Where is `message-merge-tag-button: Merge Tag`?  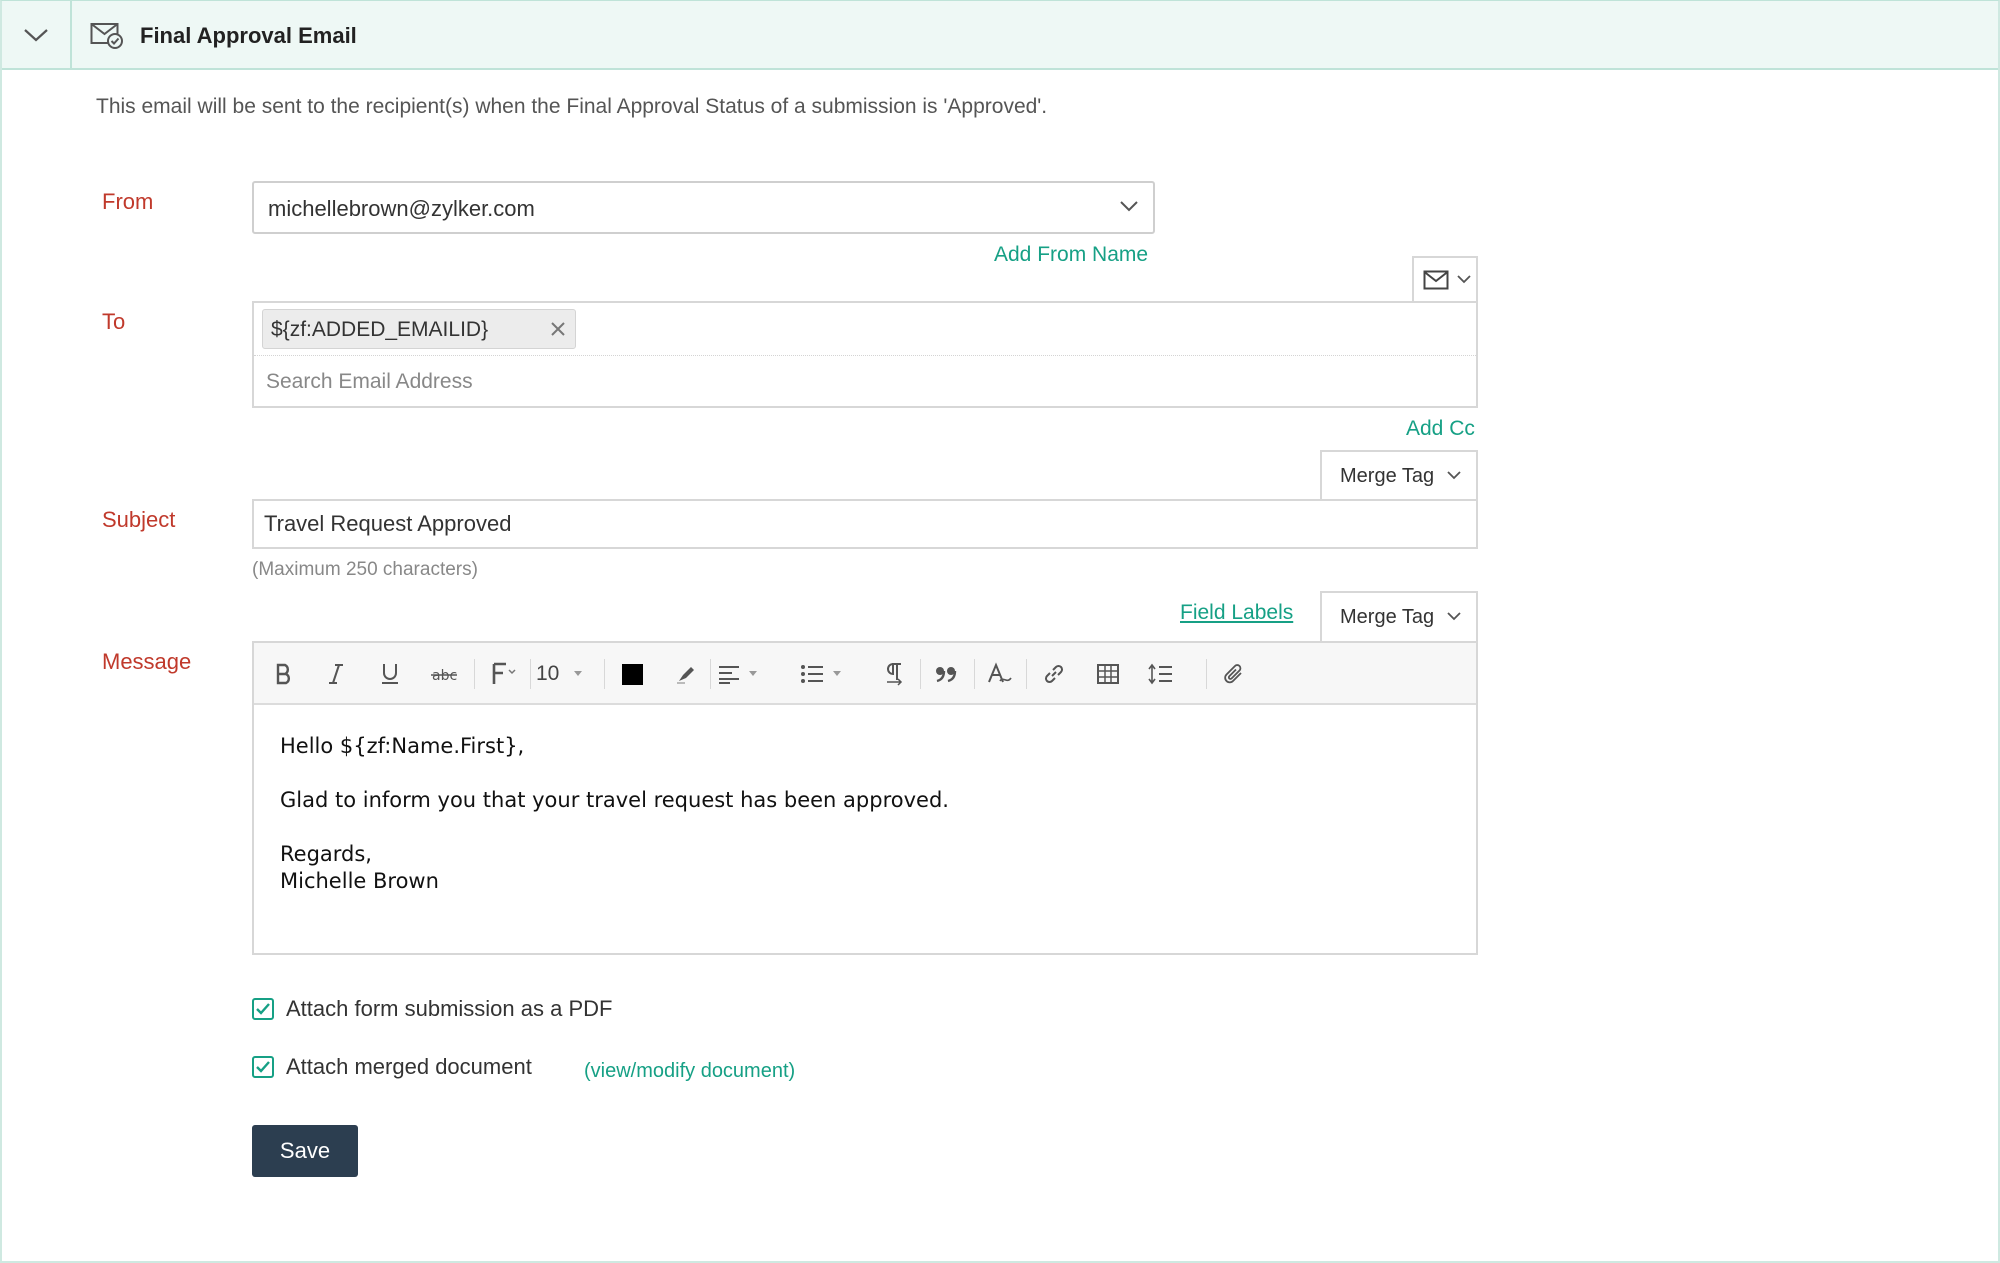
message-merge-tag-button: Merge Tag is located at coordinates (1399, 616).